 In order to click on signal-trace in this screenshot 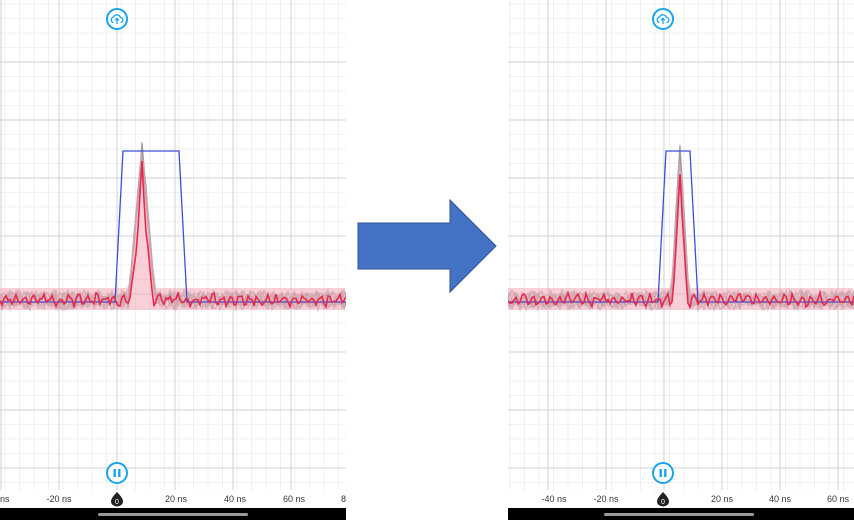, I will do `click(173, 235)`.